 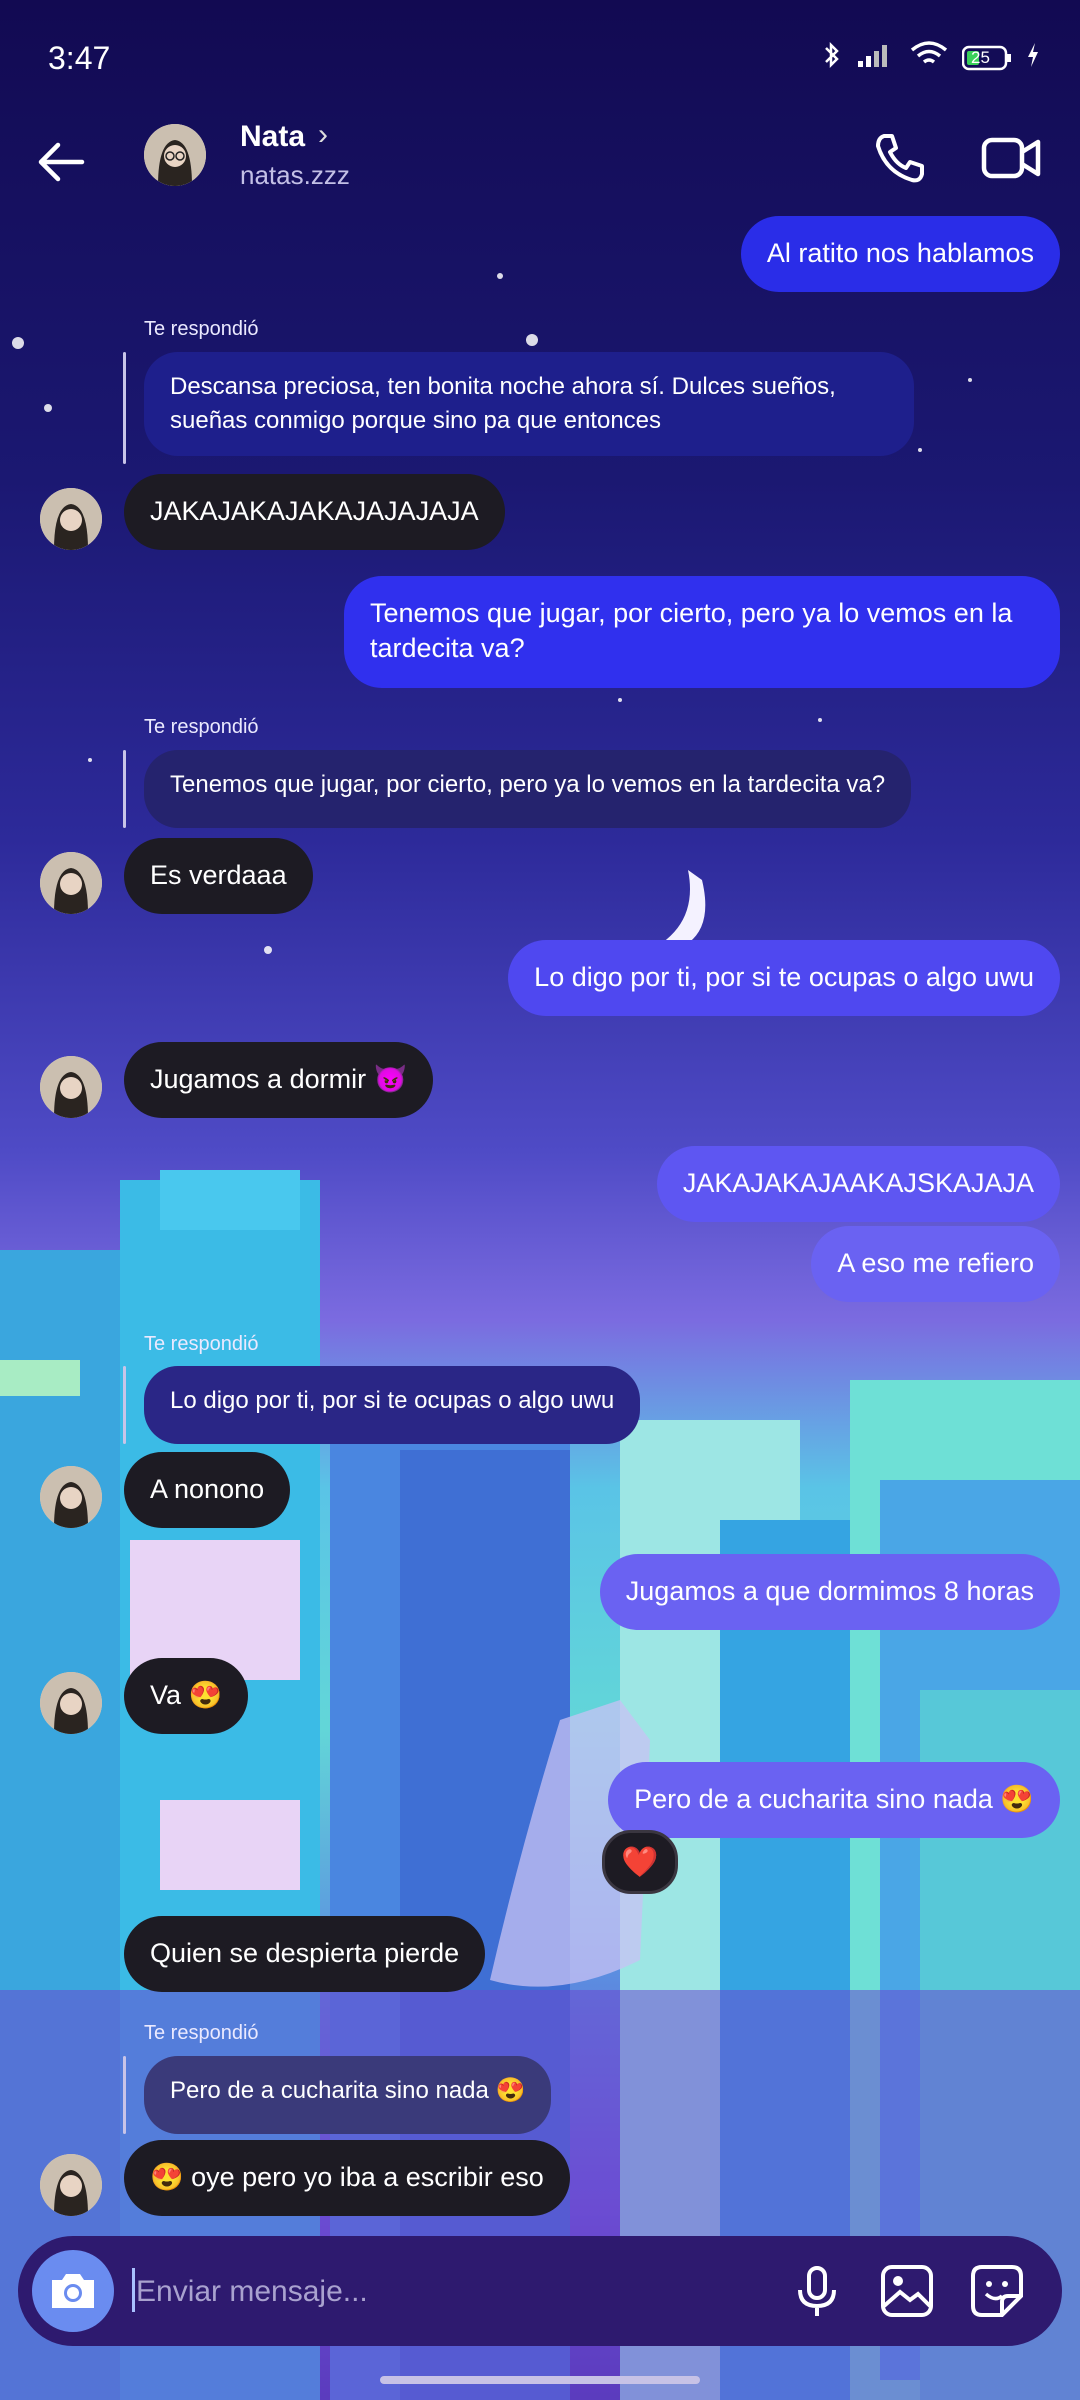 I want to click on message-incoming: Jugamos a dormir 😈, so click(x=279, y=1080).